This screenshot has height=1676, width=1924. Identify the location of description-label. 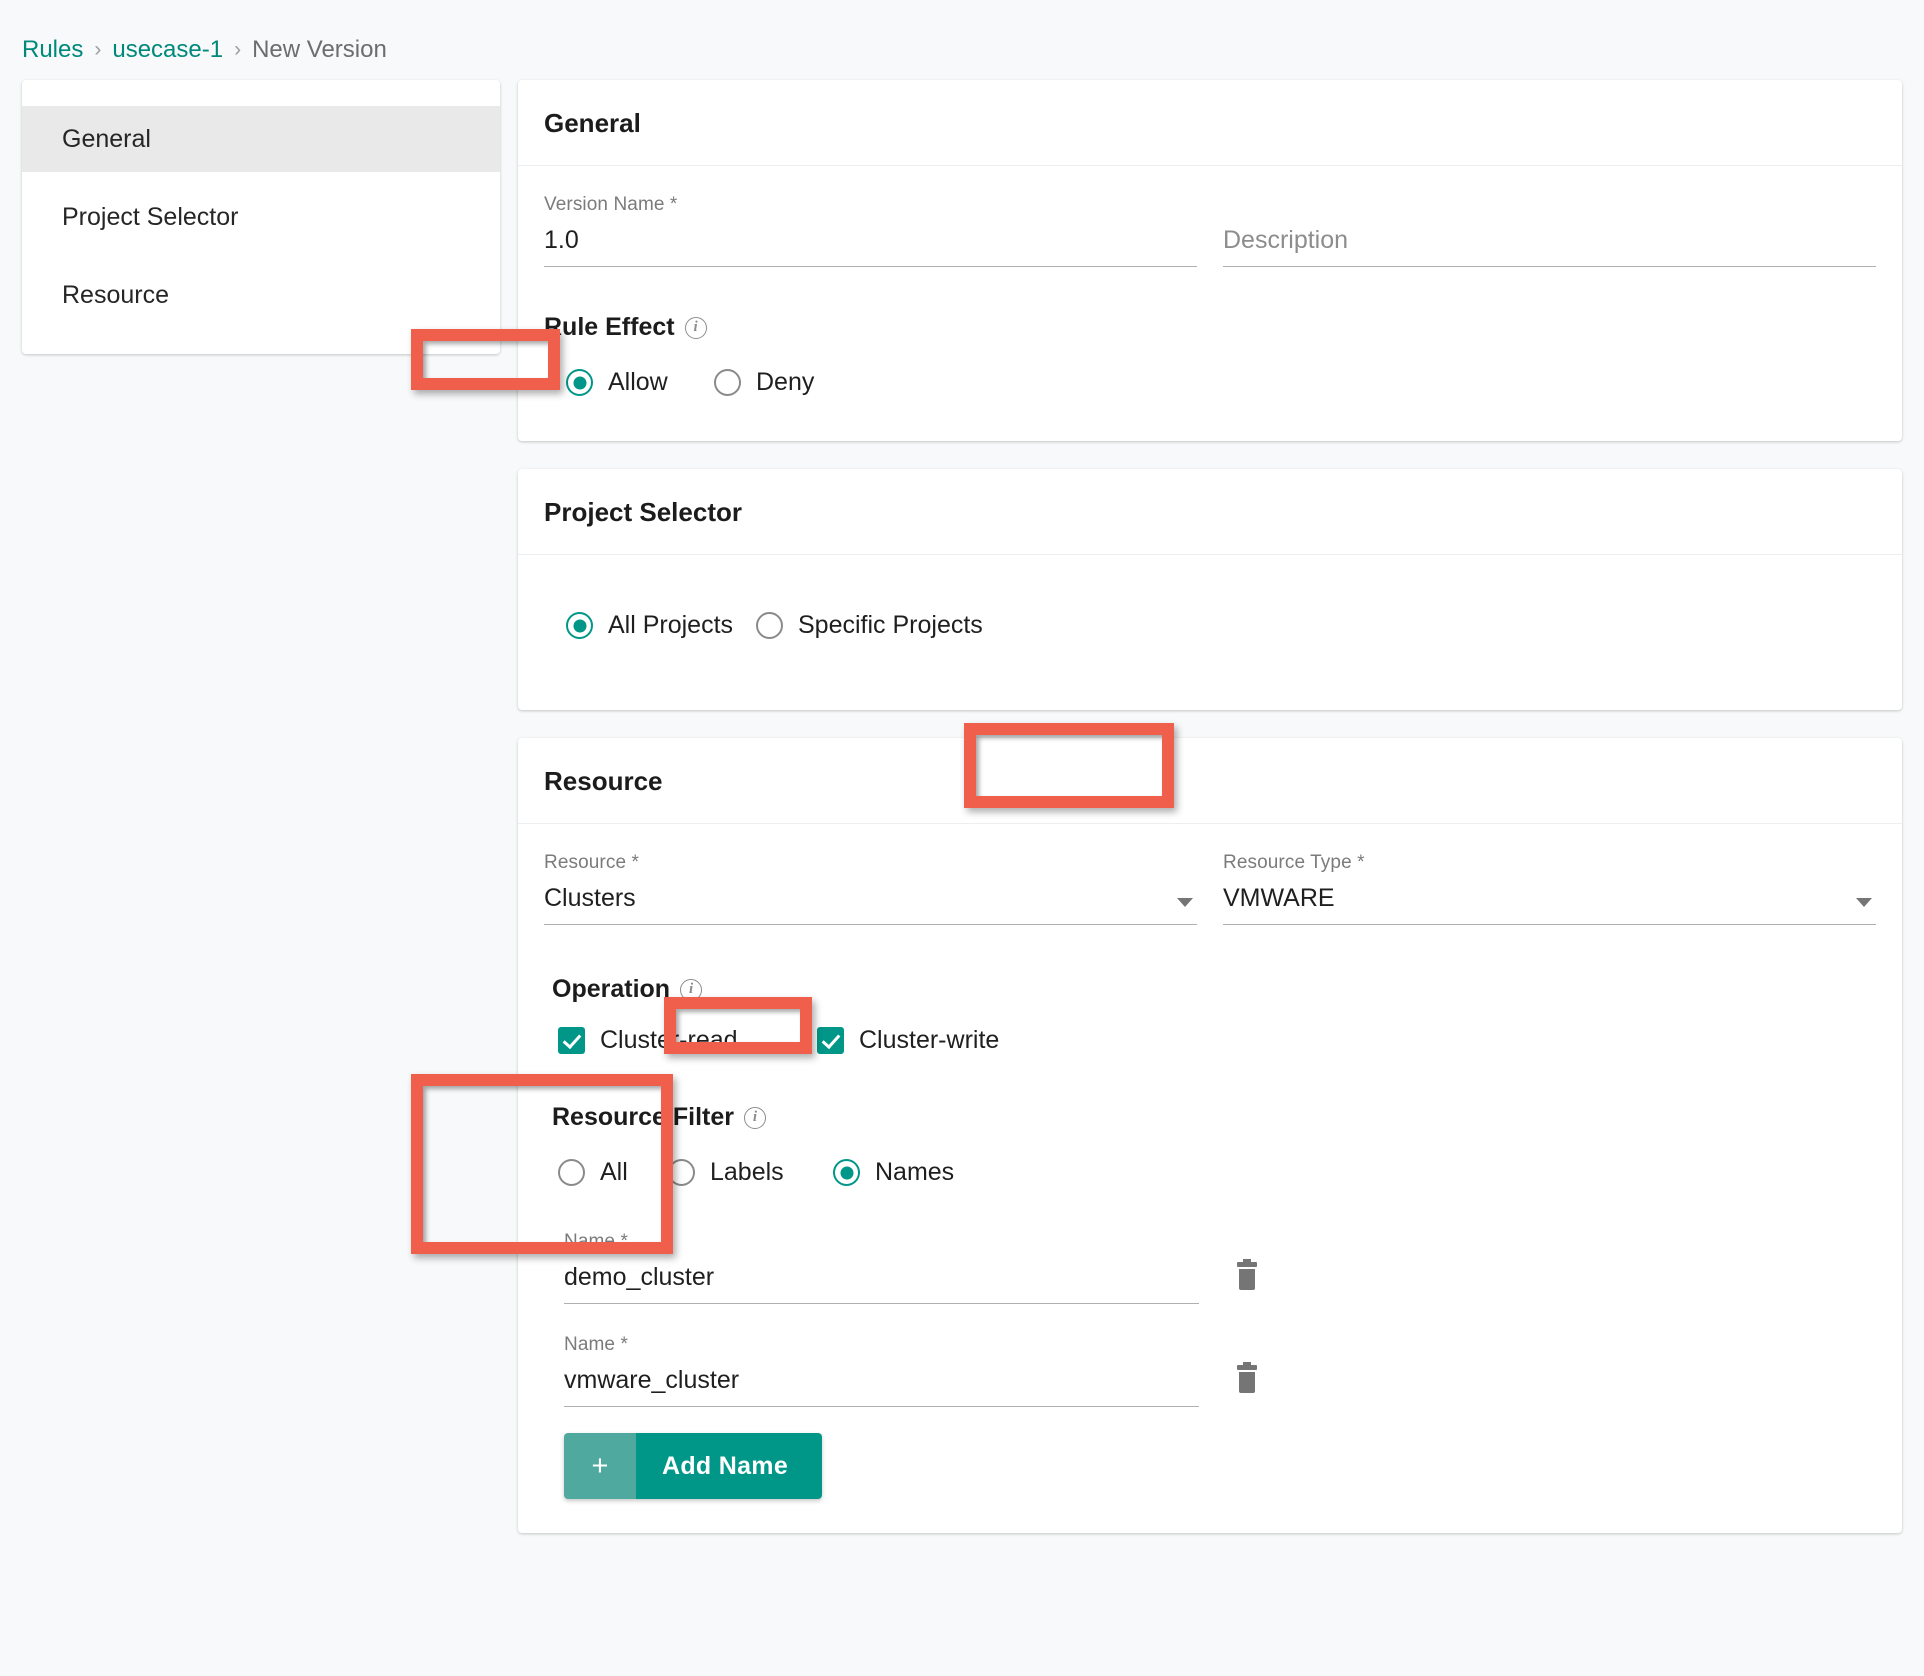
(1549, 205).